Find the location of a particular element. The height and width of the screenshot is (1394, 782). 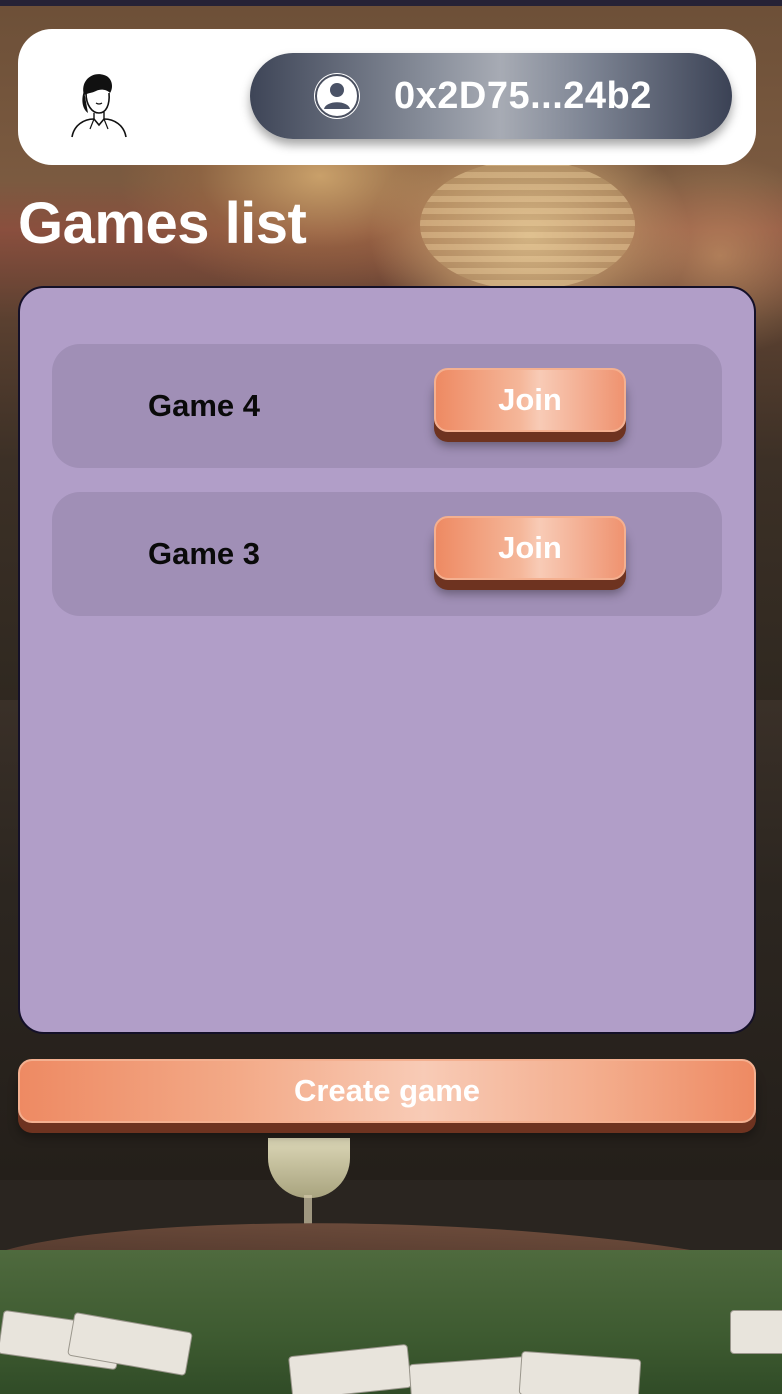

wine-glass-bowl is located at coordinates (309, 1168).